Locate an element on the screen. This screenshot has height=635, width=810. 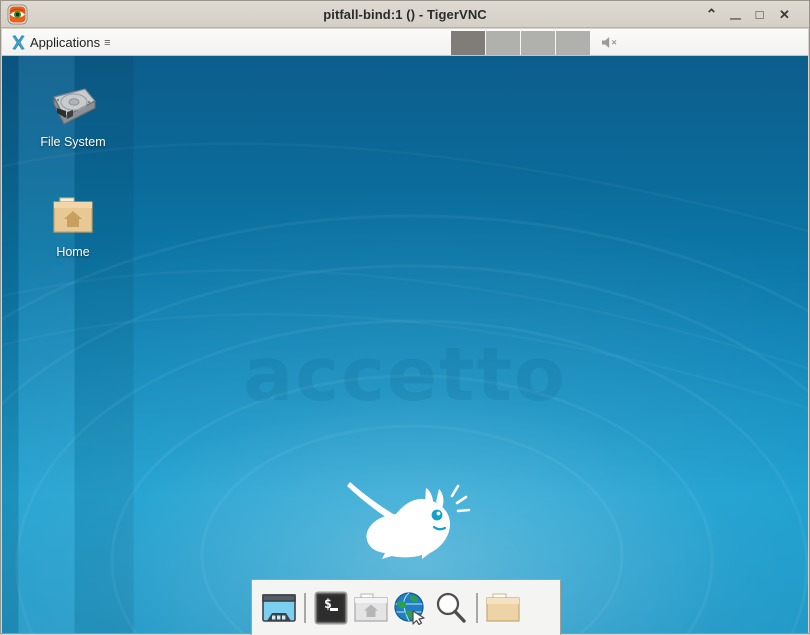
minimize-button is located at coordinates (735, 14).